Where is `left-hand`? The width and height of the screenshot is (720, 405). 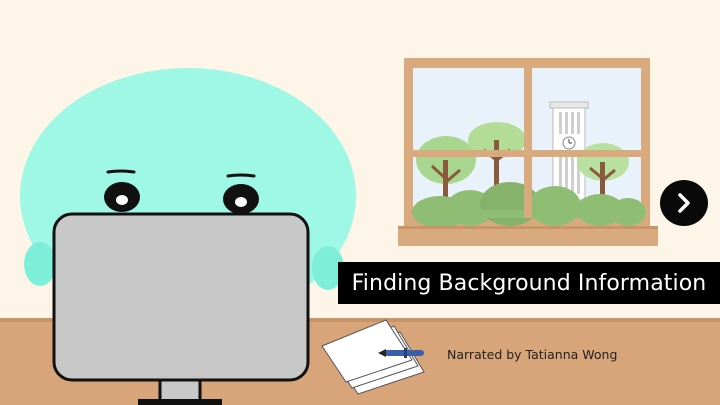 left-hand is located at coordinates (40, 264).